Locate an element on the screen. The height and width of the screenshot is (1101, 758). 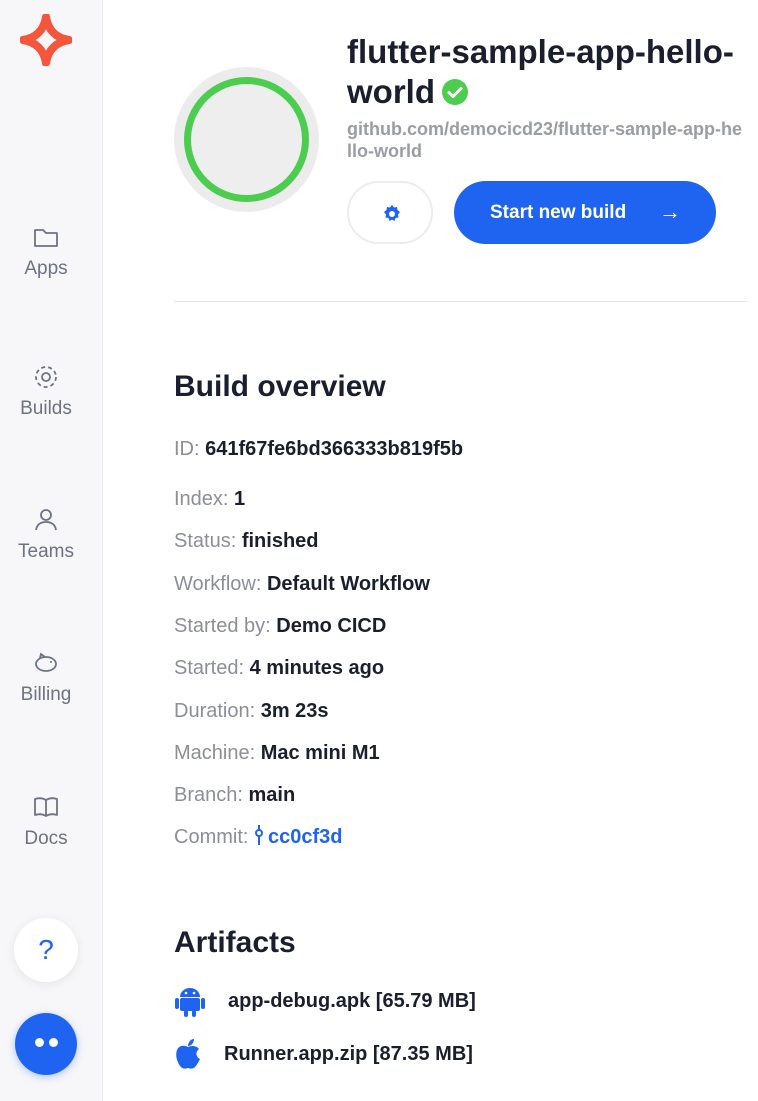
apple-icon is located at coordinates (188, 1054).